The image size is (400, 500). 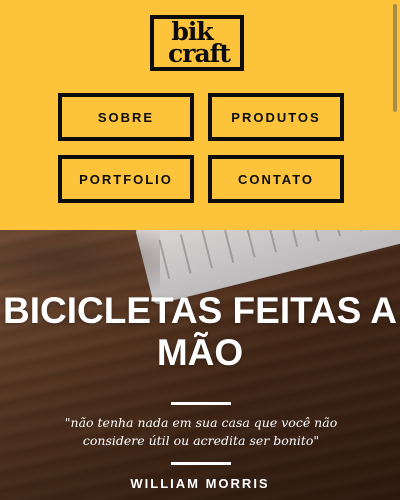 What do you see at coordinates (201, 403) in the screenshot?
I see `hero-divider-top` at bounding box center [201, 403].